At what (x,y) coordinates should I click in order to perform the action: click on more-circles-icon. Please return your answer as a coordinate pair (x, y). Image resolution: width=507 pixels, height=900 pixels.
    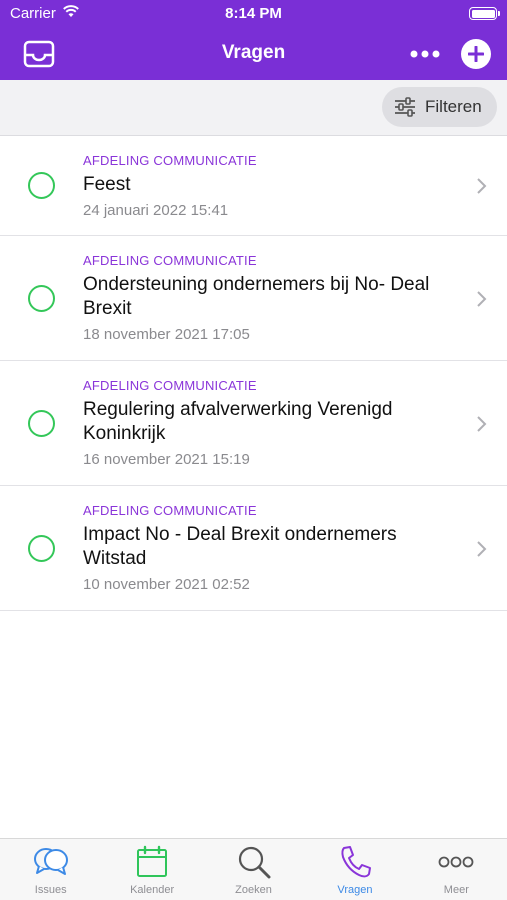
    Looking at the image, I should click on (456, 862).